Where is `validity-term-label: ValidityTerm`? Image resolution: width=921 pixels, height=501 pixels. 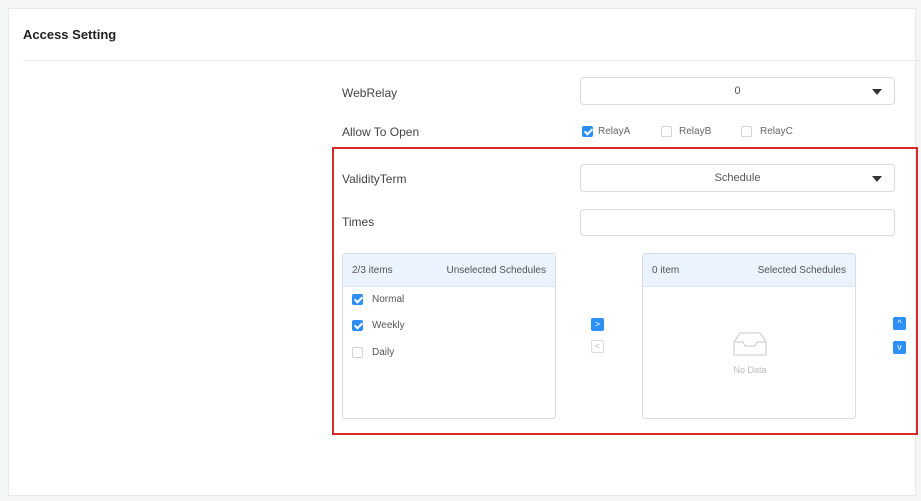 validity-term-label: ValidityTerm is located at coordinates (374, 179).